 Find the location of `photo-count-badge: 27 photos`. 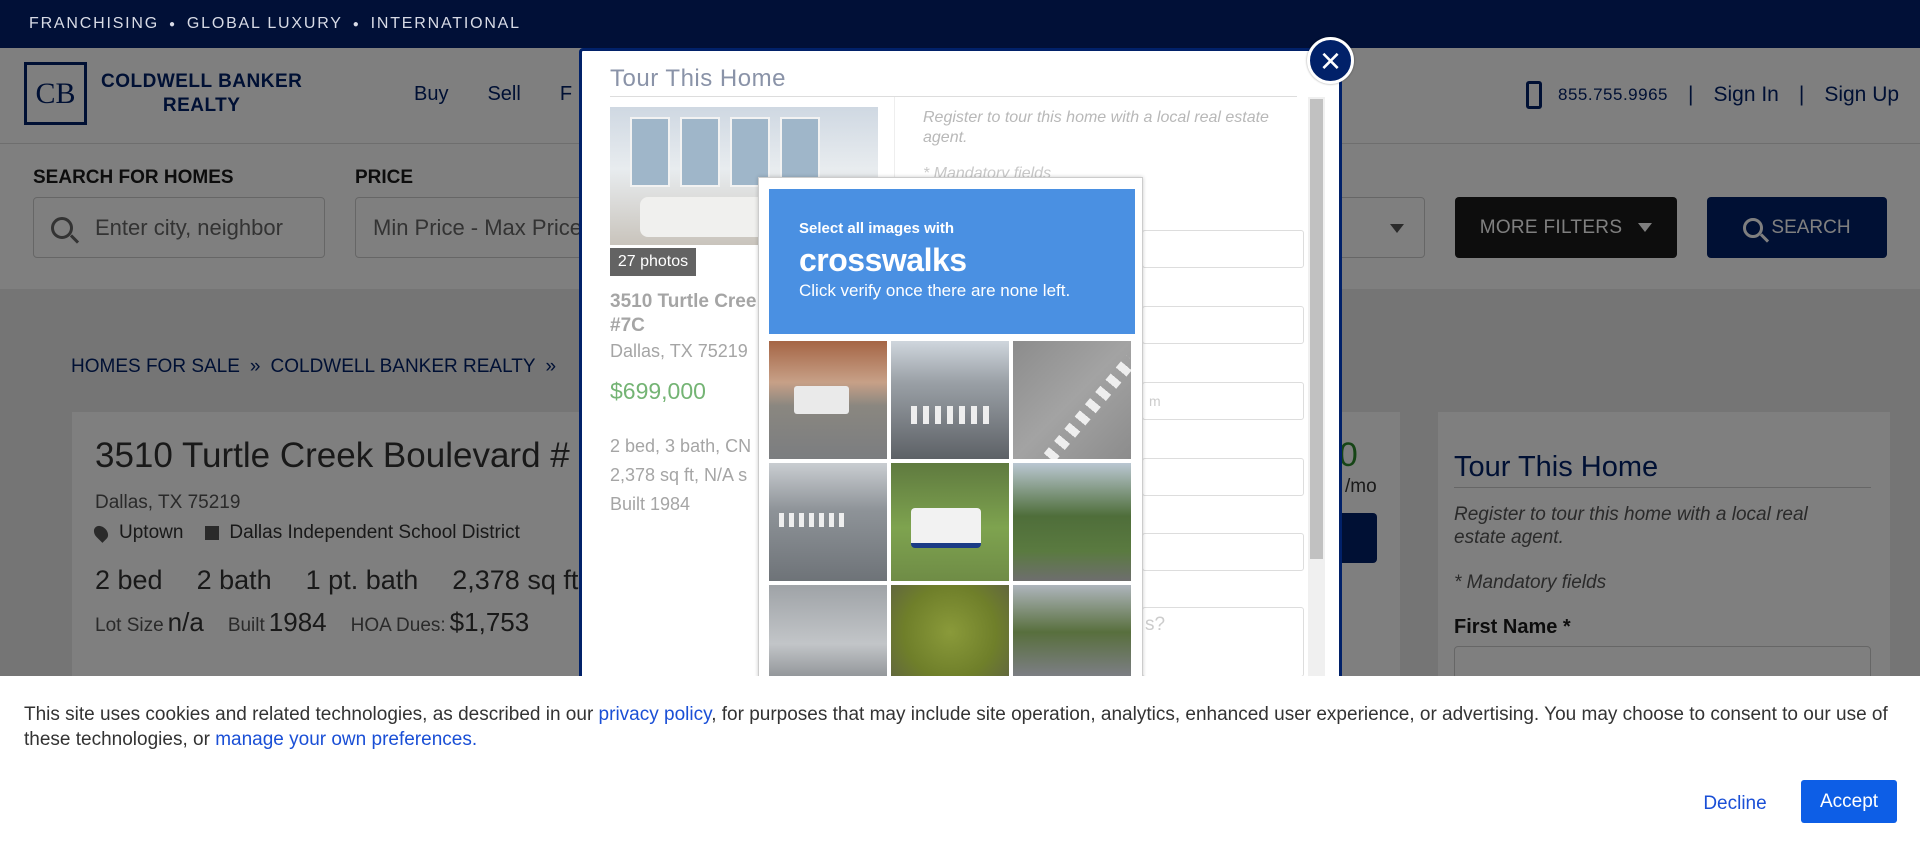

photo-count-badge: 27 photos is located at coordinates (653, 262).